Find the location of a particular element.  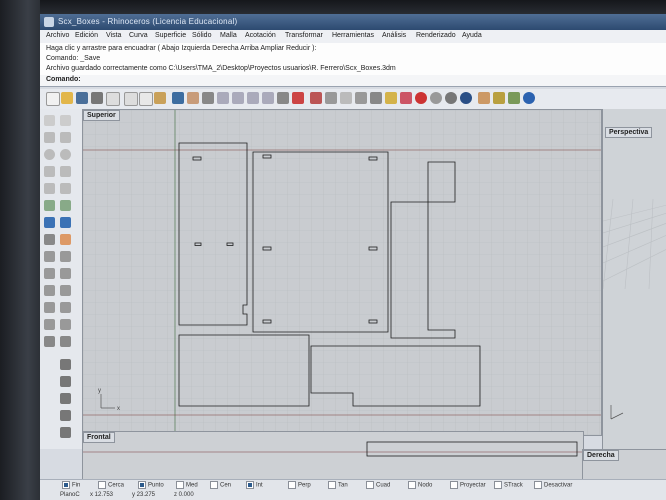

snap-proyectar: Proyectar is located at coordinates (468, 485).